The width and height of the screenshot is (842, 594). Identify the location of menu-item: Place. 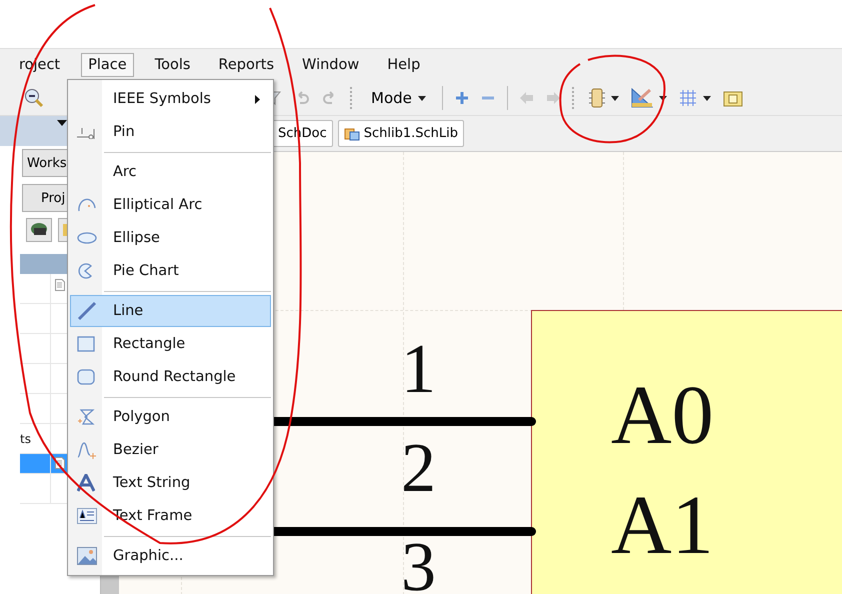
(107, 65).